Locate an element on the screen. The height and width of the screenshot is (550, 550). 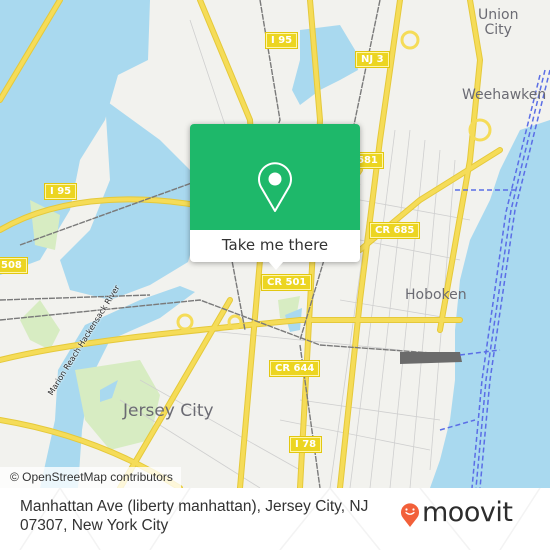
place-label-hoboken: Hoboken is located at coordinates (436, 295).